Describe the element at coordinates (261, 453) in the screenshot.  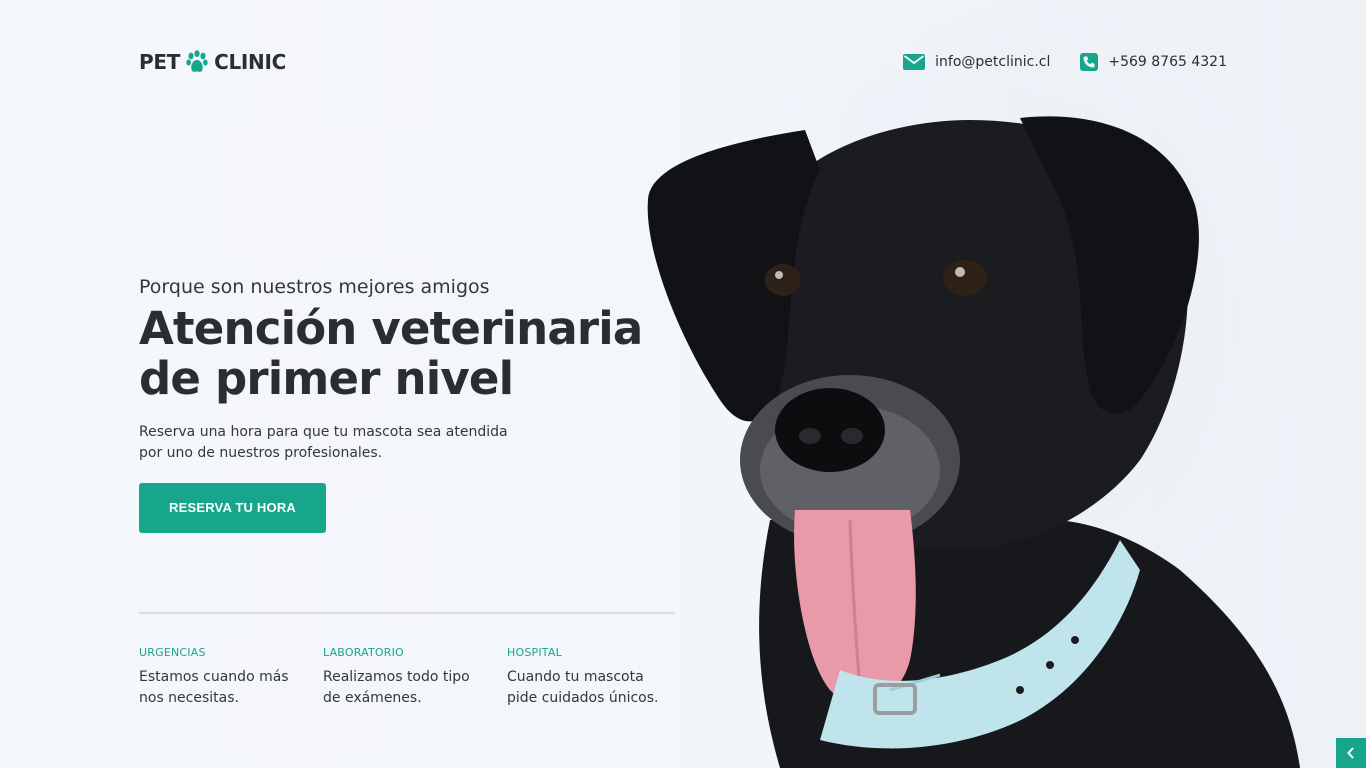
I see `hero-lead-line2: por uno de nuestros profesionales.` at that location.